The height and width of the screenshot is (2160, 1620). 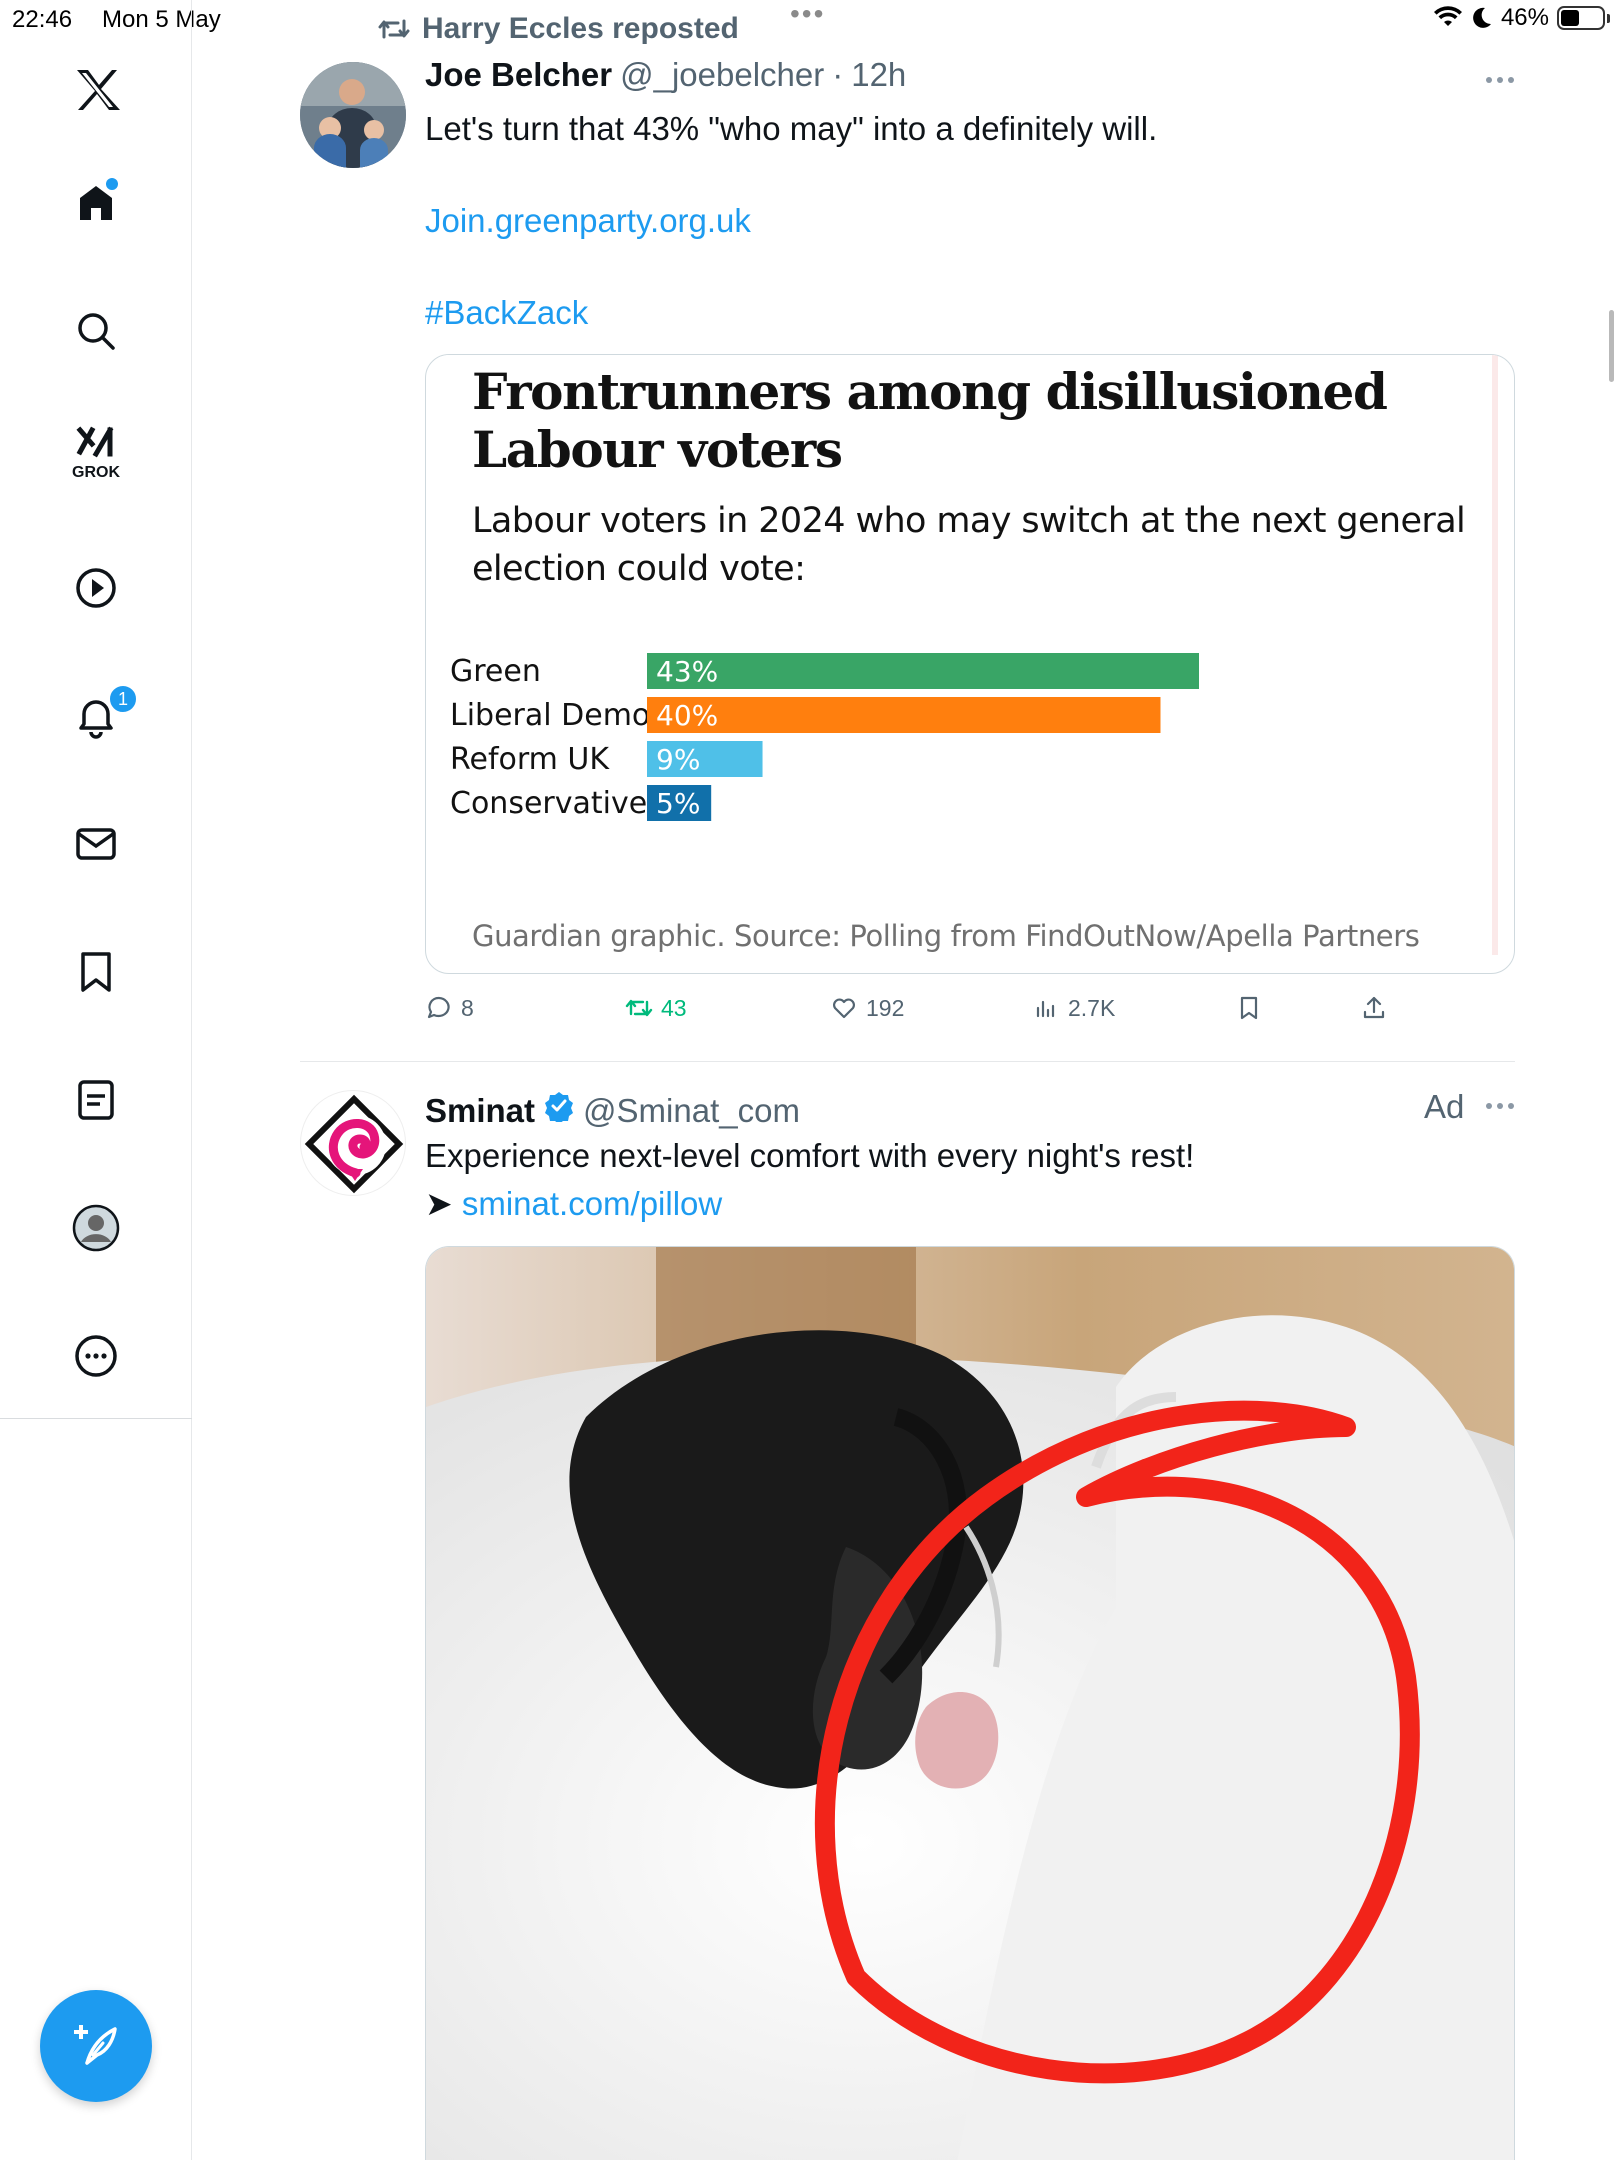 What do you see at coordinates (588, 221) in the screenshot?
I see `tweet-link: Join.greenparty.org.uk` at bounding box center [588, 221].